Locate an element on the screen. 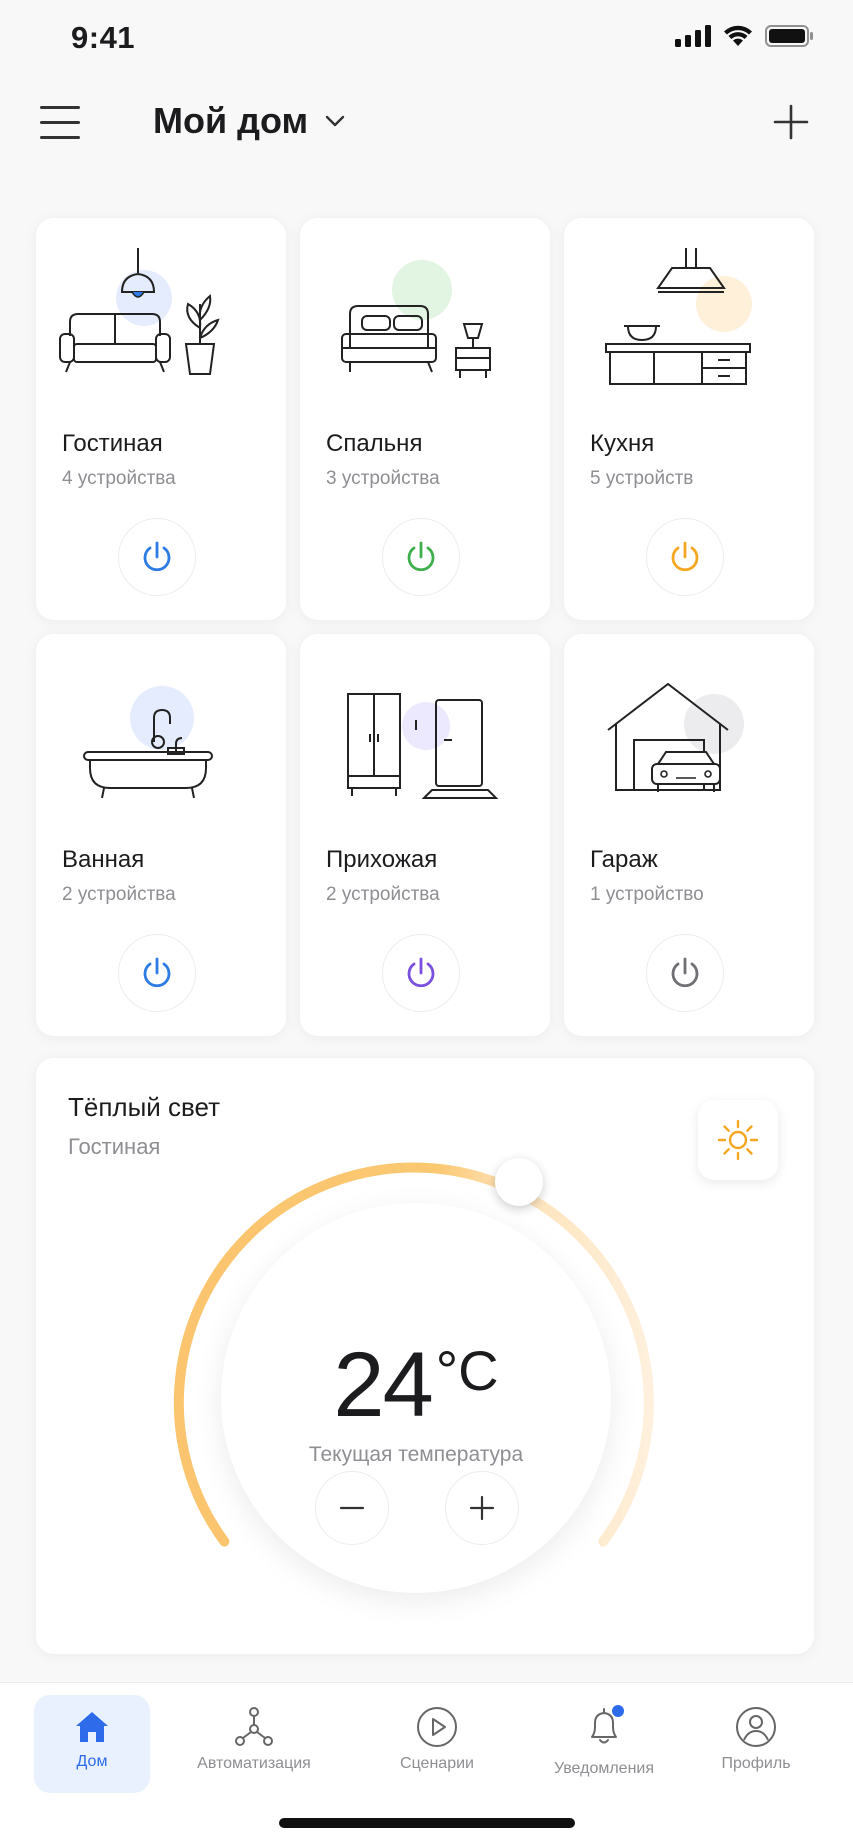  room-device-count: 3 устройства is located at coordinates (383, 478).